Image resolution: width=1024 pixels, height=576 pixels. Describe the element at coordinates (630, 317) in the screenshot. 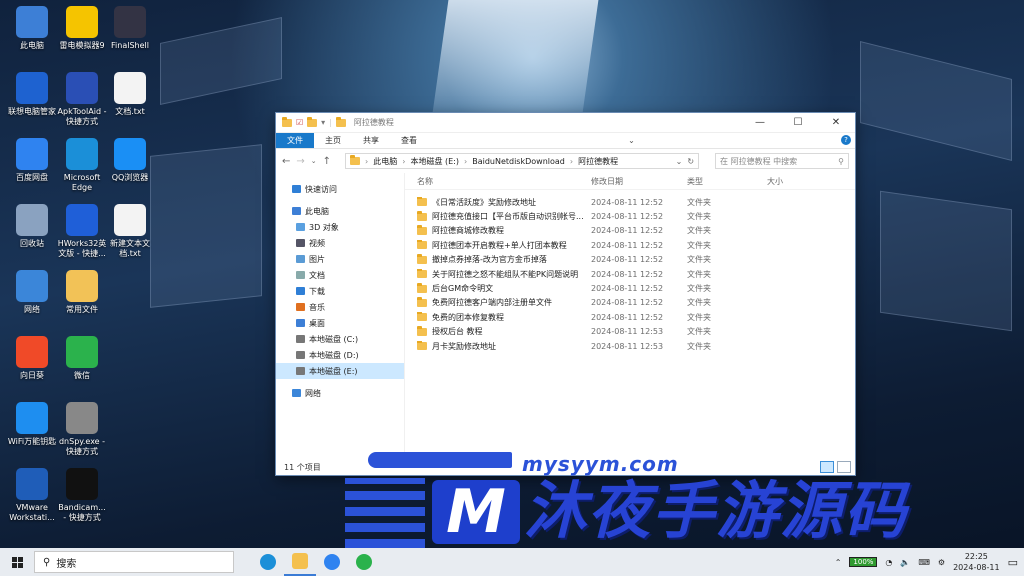

I see `table-row: 免费的团本修复教程 2024-08-11 12:52 文件夹` at that location.